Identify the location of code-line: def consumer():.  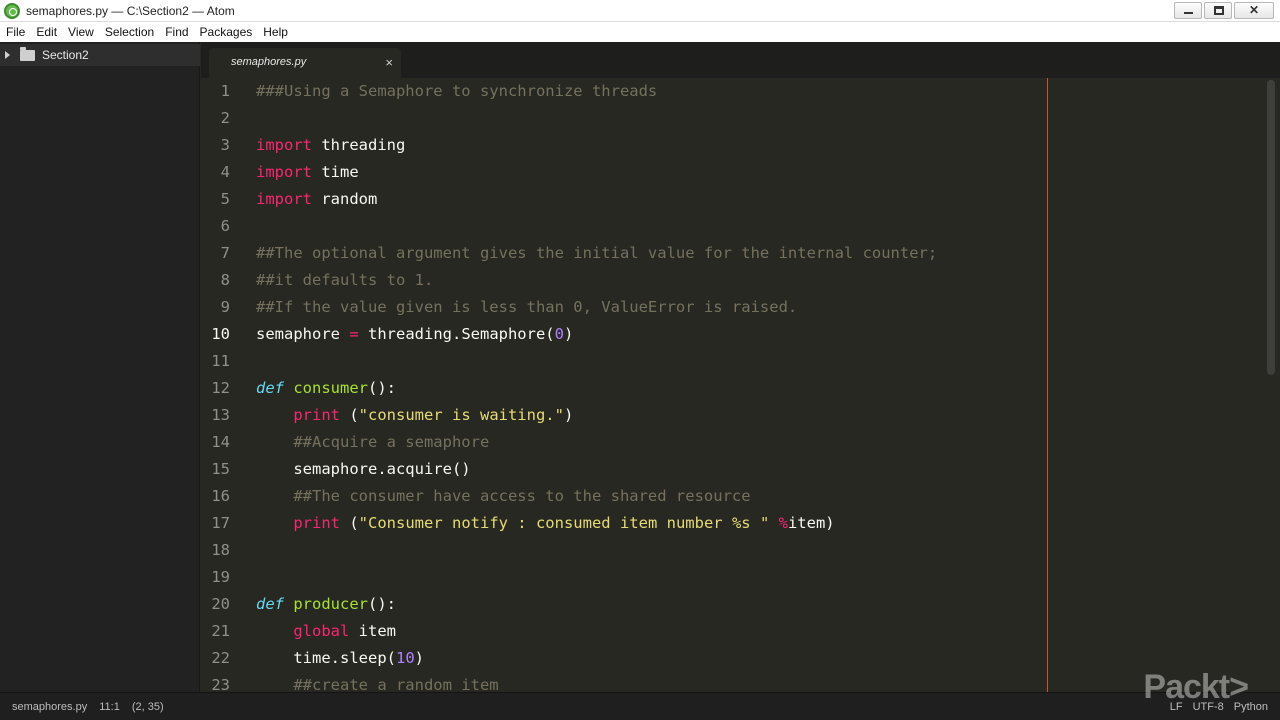
(326, 388).